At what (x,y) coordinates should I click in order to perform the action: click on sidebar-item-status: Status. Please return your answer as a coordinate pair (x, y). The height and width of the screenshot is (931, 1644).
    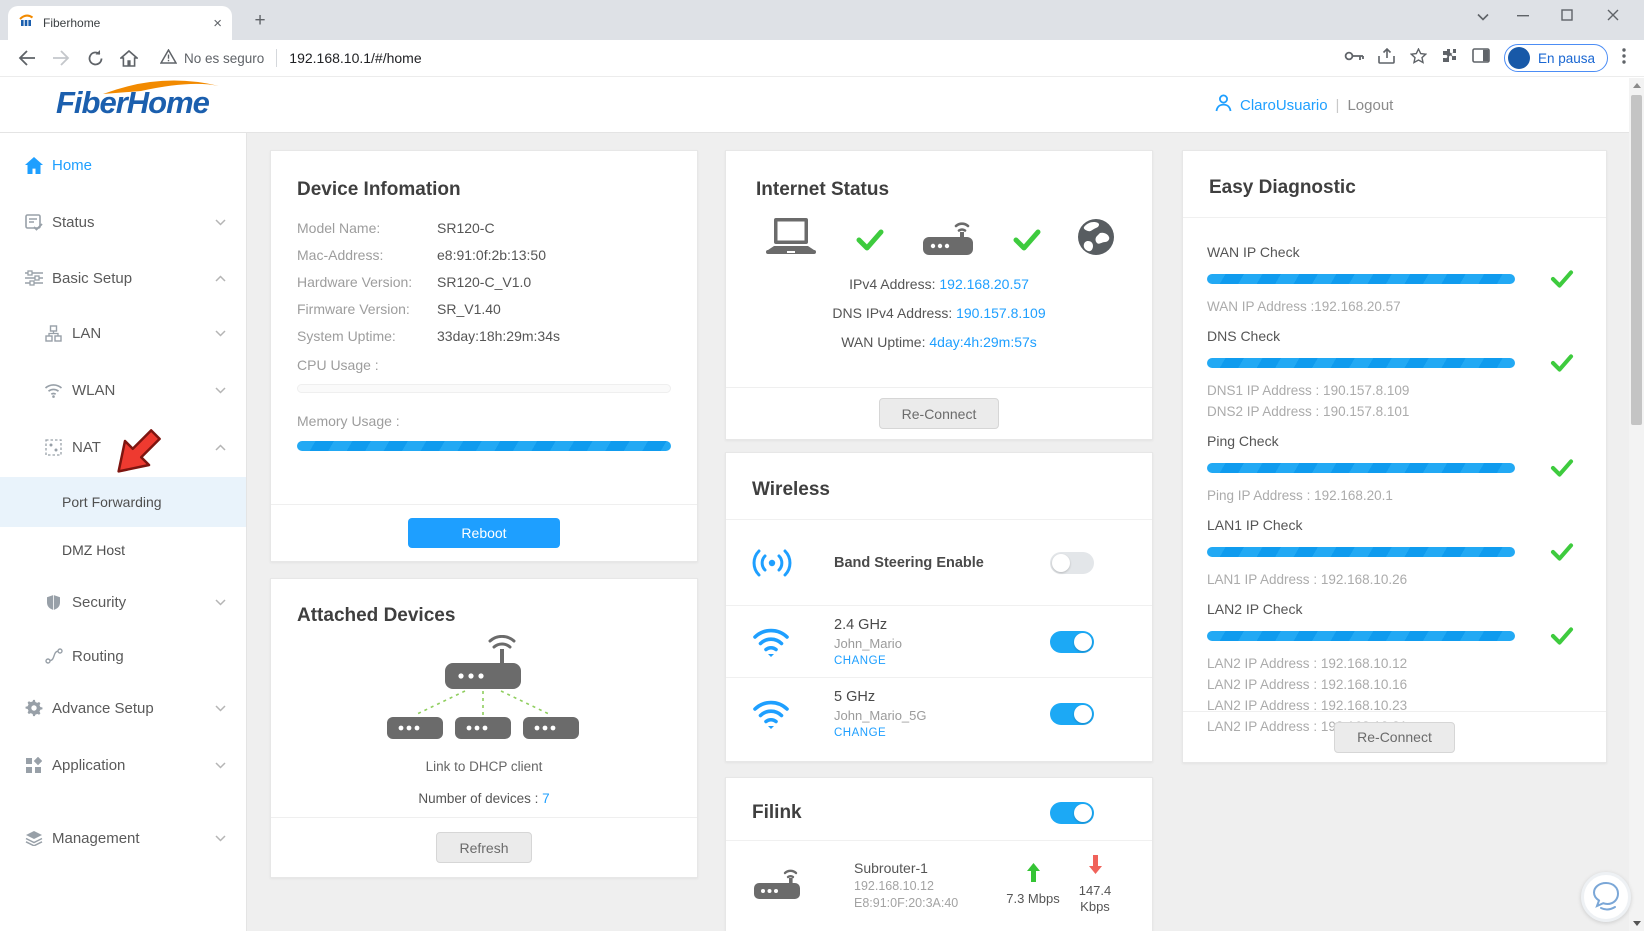
    Looking at the image, I should click on (123, 222).